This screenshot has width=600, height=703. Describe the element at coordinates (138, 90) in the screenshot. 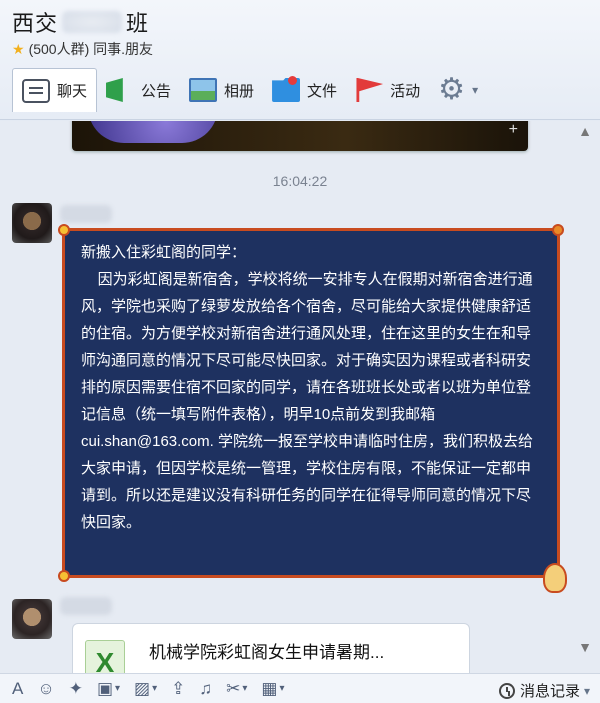

I see `tab-notice: 公告` at that location.